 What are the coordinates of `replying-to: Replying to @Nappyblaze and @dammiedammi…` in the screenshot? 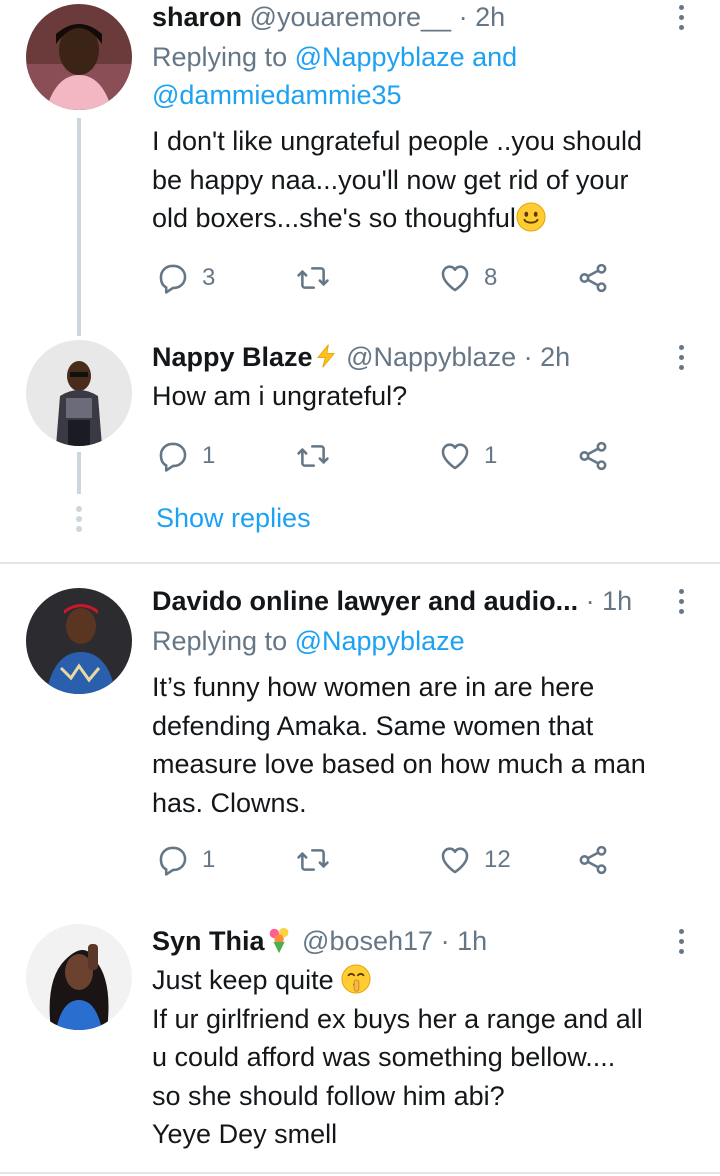 It's located at (436, 76).